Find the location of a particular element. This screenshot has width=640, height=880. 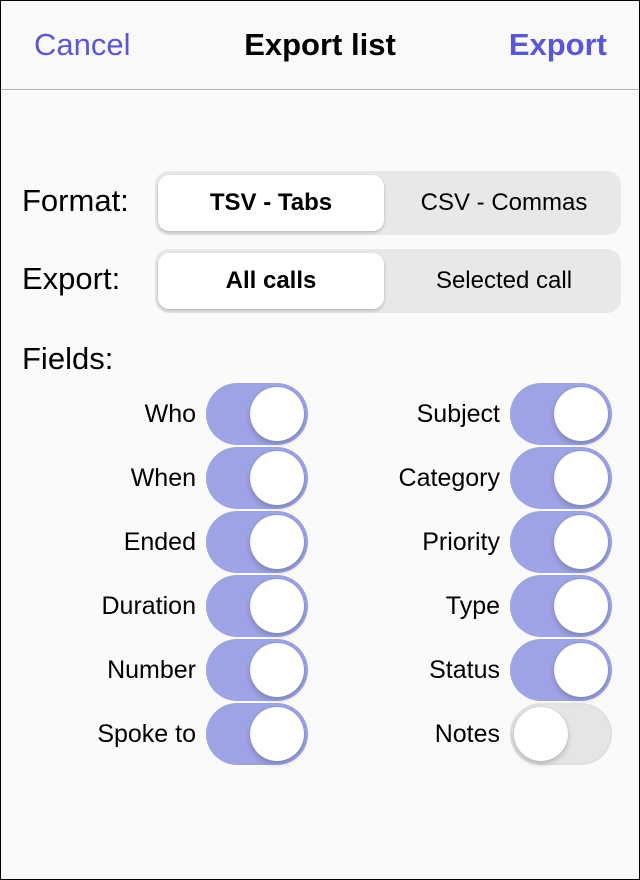

format-segmented-control: TSV - Tabs CSV - Commas is located at coordinates (388, 203).